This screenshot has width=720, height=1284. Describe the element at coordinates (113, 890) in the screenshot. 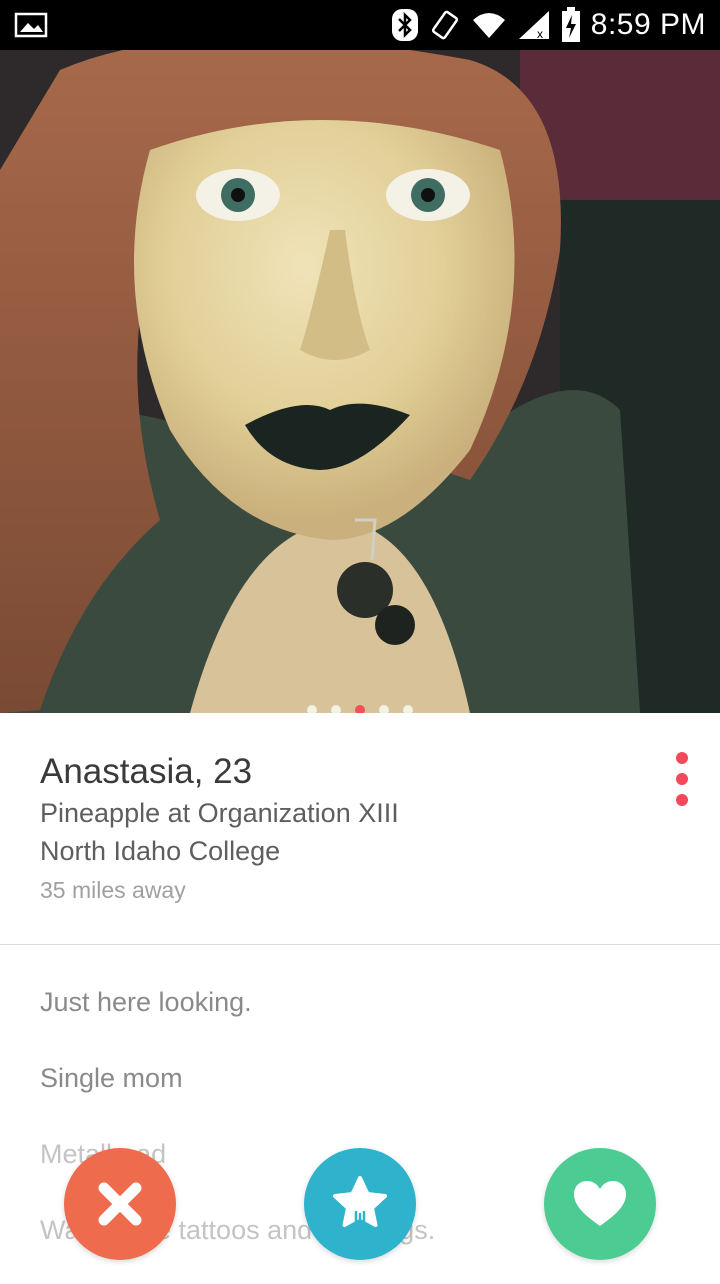

I see `profile-distance: 35 miles away` at that location.